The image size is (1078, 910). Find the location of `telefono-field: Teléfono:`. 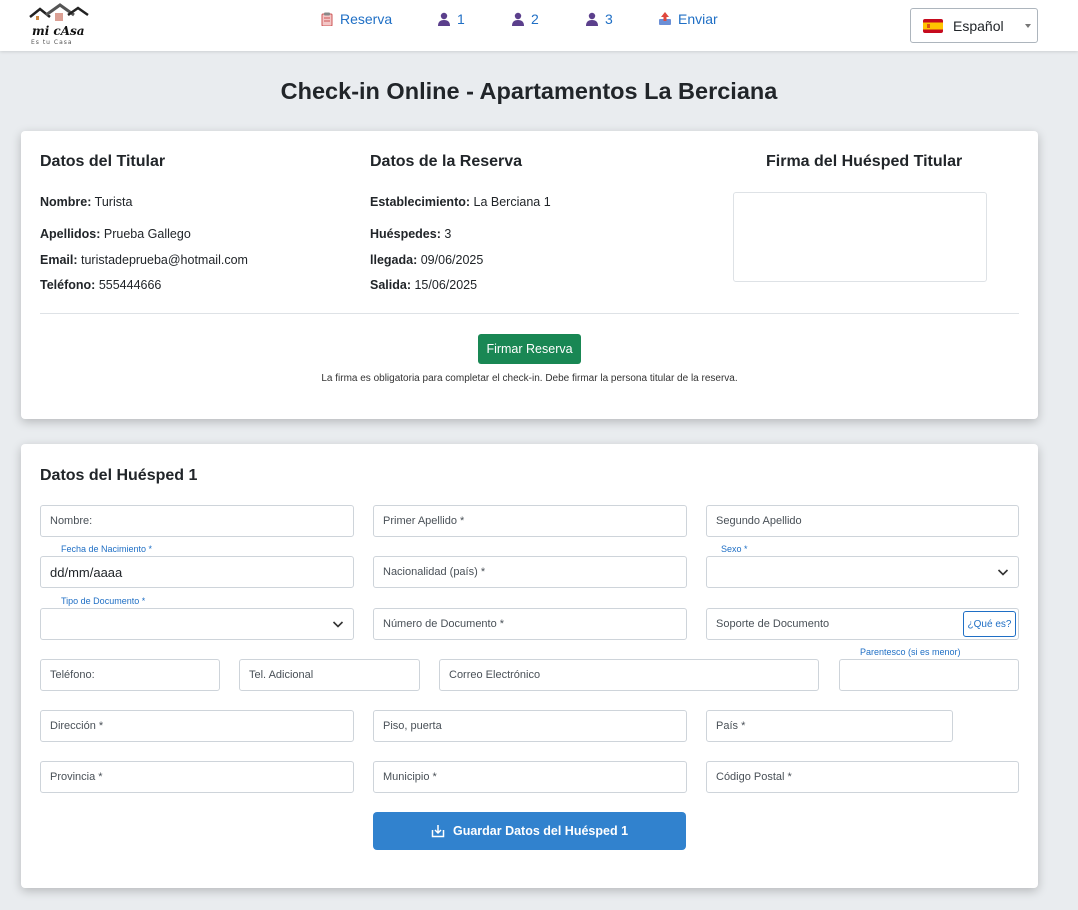

telefono-field: Teléfono: is located at coordinates (130, 675).